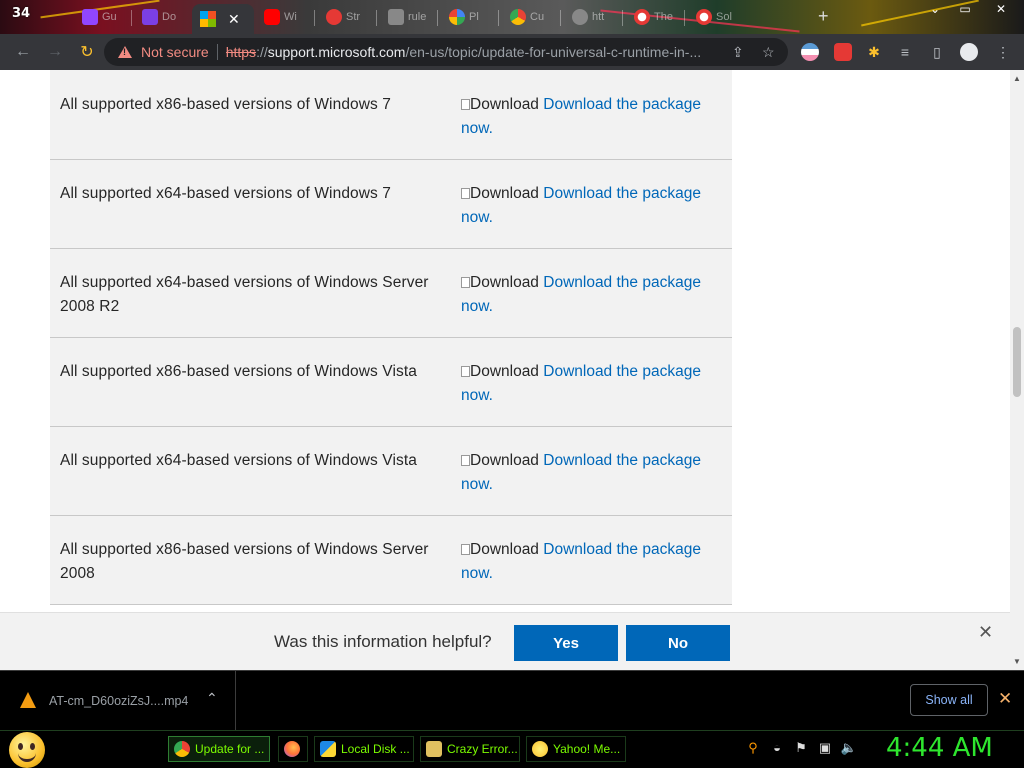 The width and height of the screenshot is (1024, 768). Describe the element at coordinates (55, 52) in the screenshot. I see `forward-icon: →` at that location.